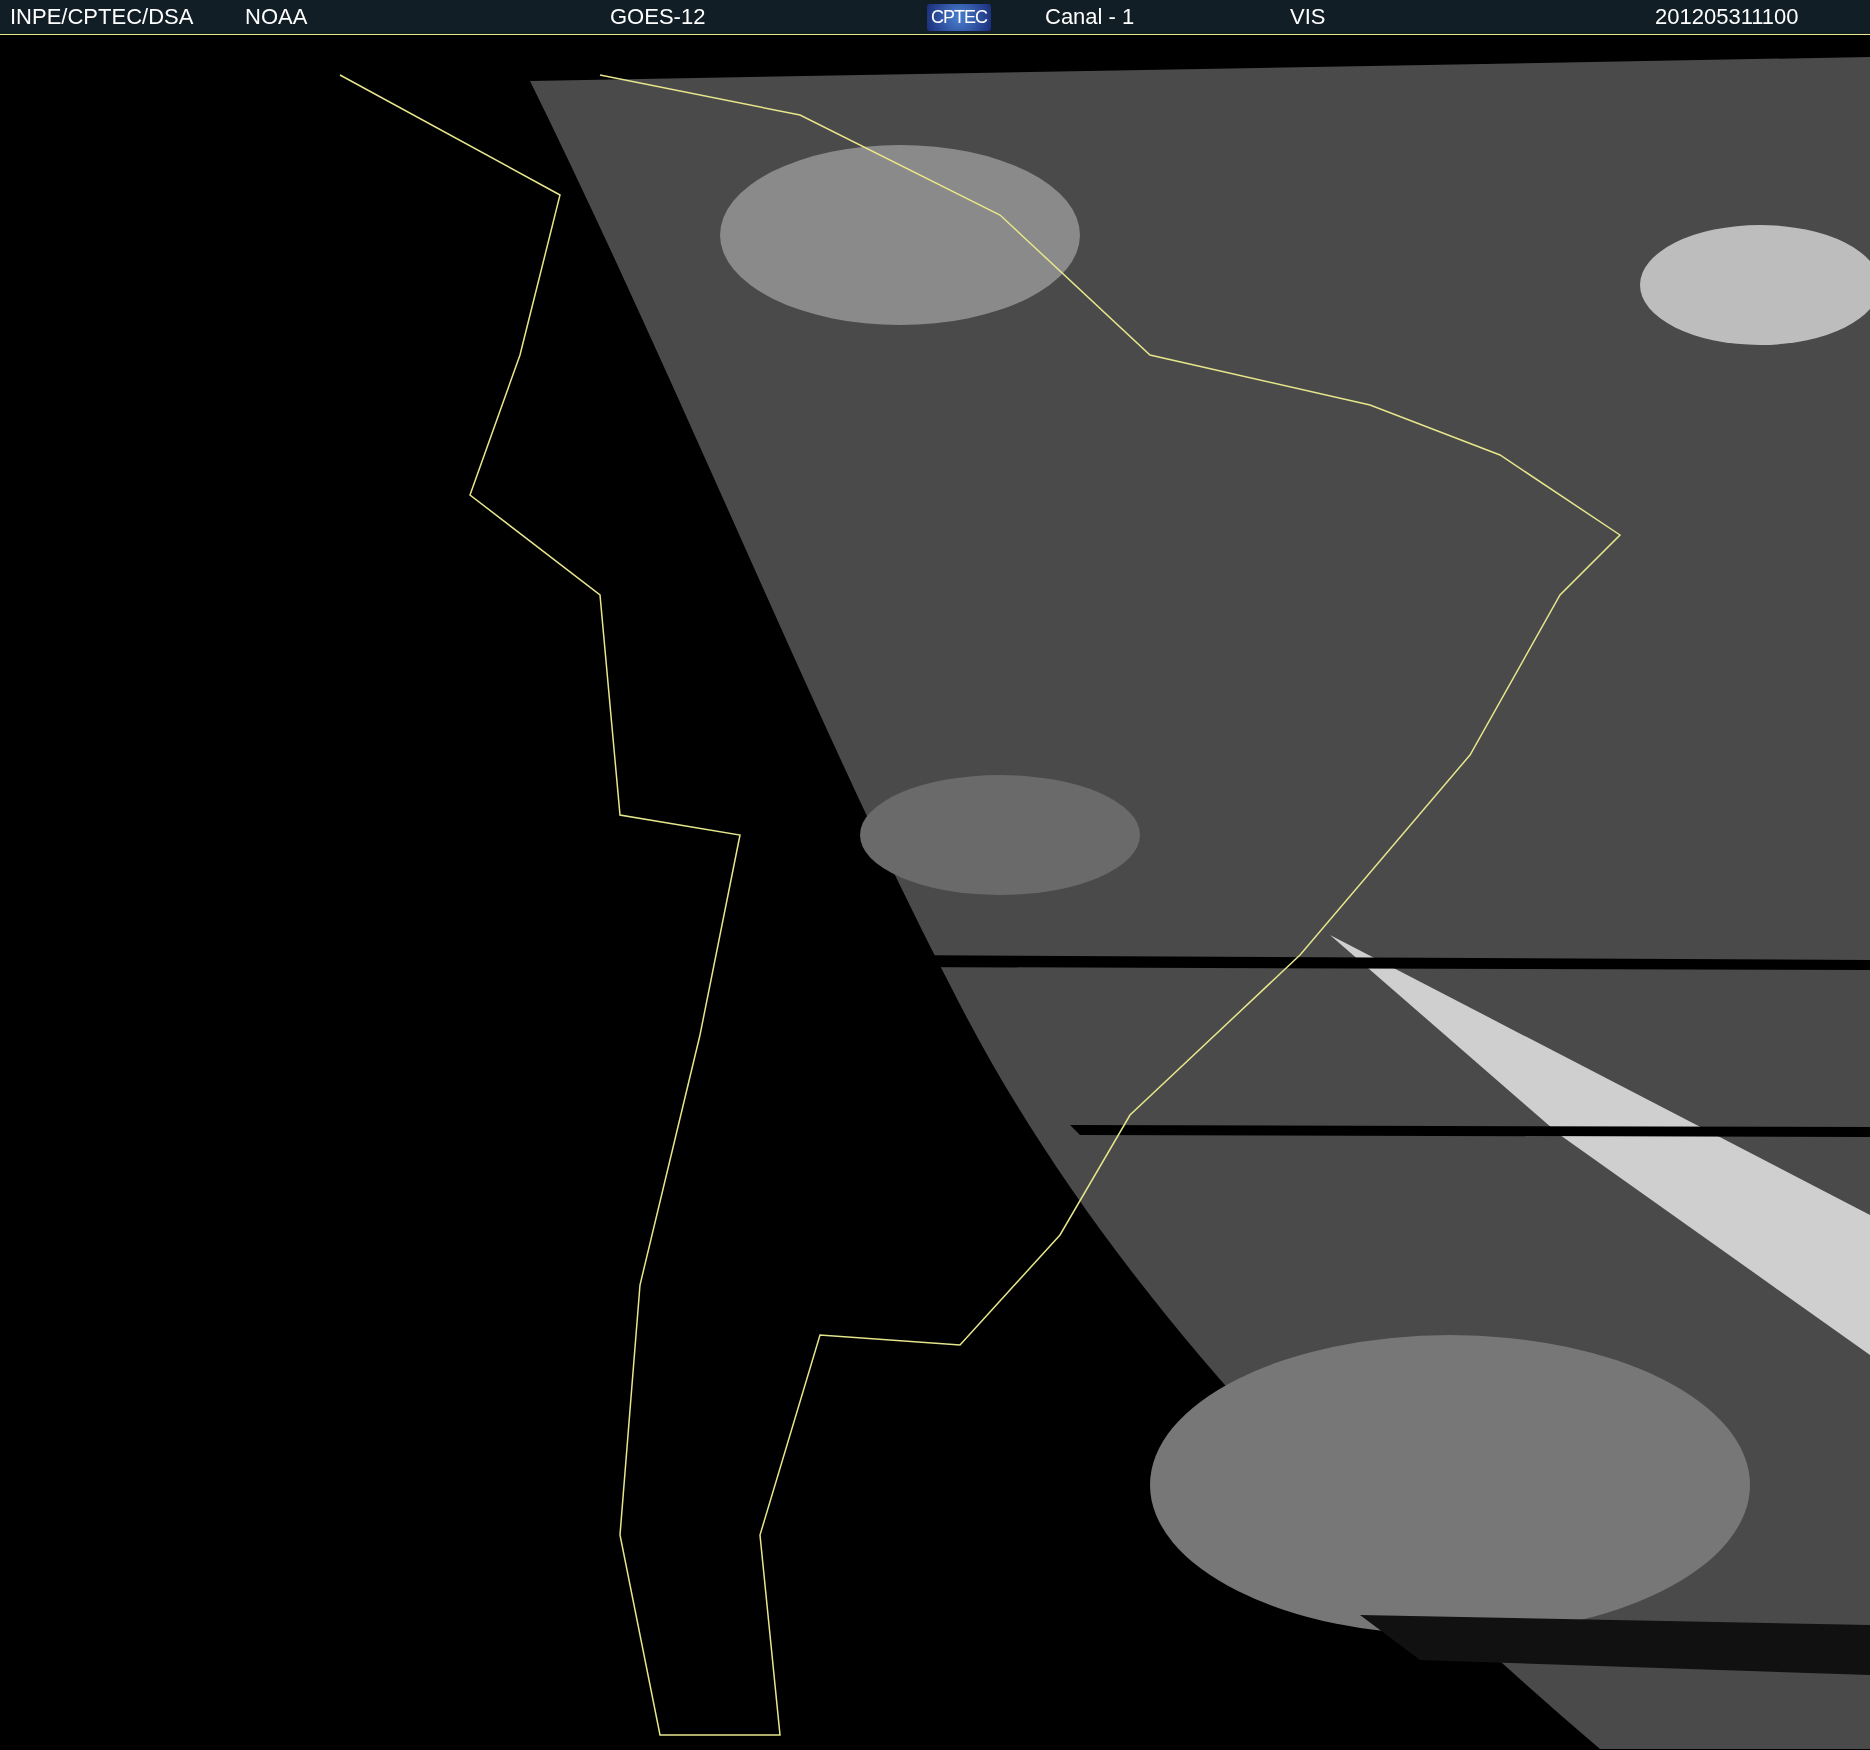  Describe the element at coordinates (102, 17) in the screenshot. I see `header-text: INPE/CPTEC/DSA` at that location.